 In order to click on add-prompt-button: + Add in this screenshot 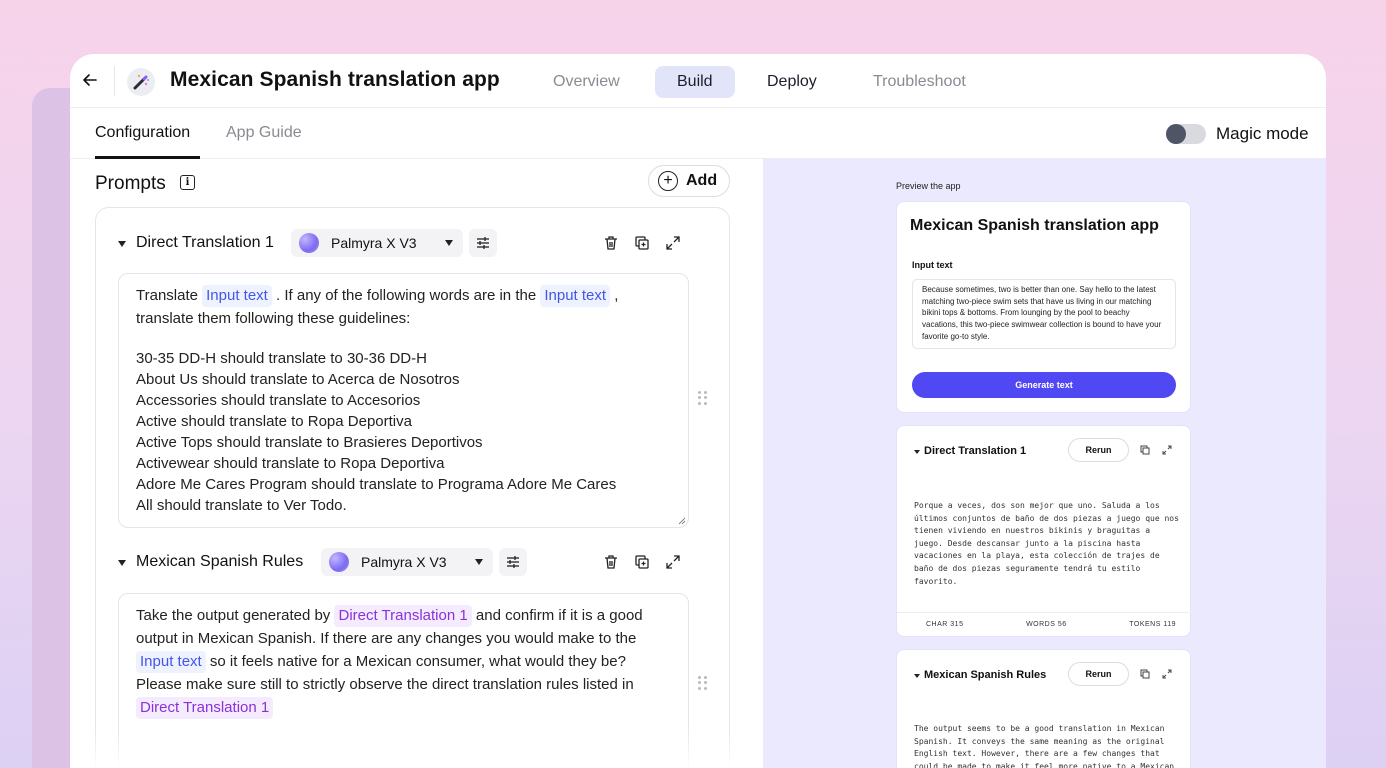, I will do `click(689, 181)`.